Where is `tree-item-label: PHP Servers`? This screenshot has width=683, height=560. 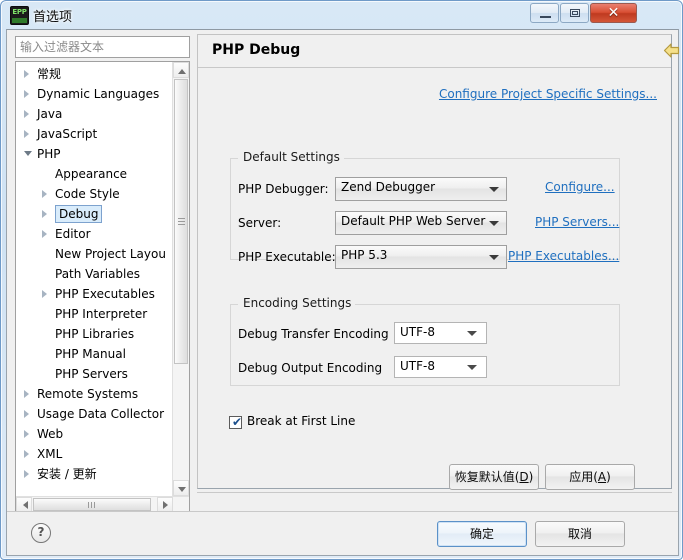
tree-item-label: PHP Servers is located at coordinates (91, 374).